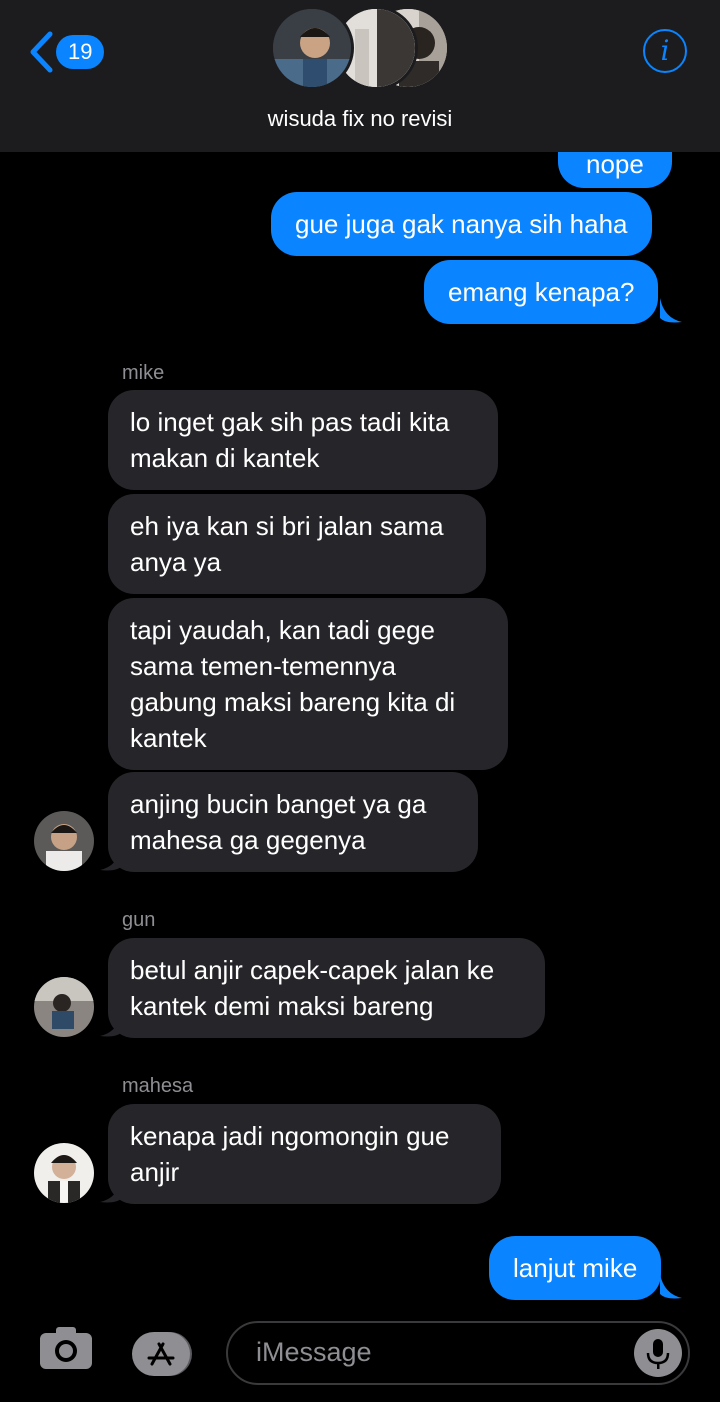 Image resolution: width=720 pixels, height=1402 pixels. Describe the element at coordinates (541, 292) in the screenshot. I see `outgoing-message: emang kenapa?` at that location.